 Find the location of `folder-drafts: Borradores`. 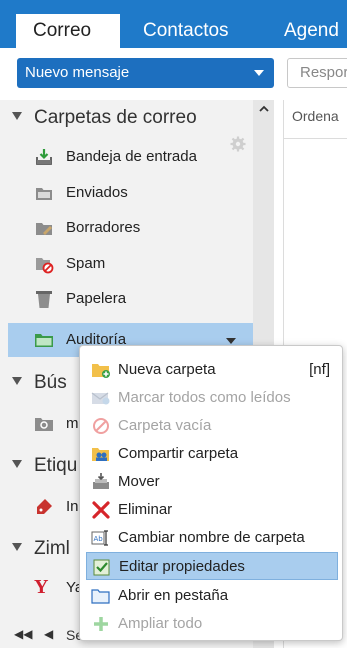

folder-drafts: Borradores is located at coordinates (144, 228).